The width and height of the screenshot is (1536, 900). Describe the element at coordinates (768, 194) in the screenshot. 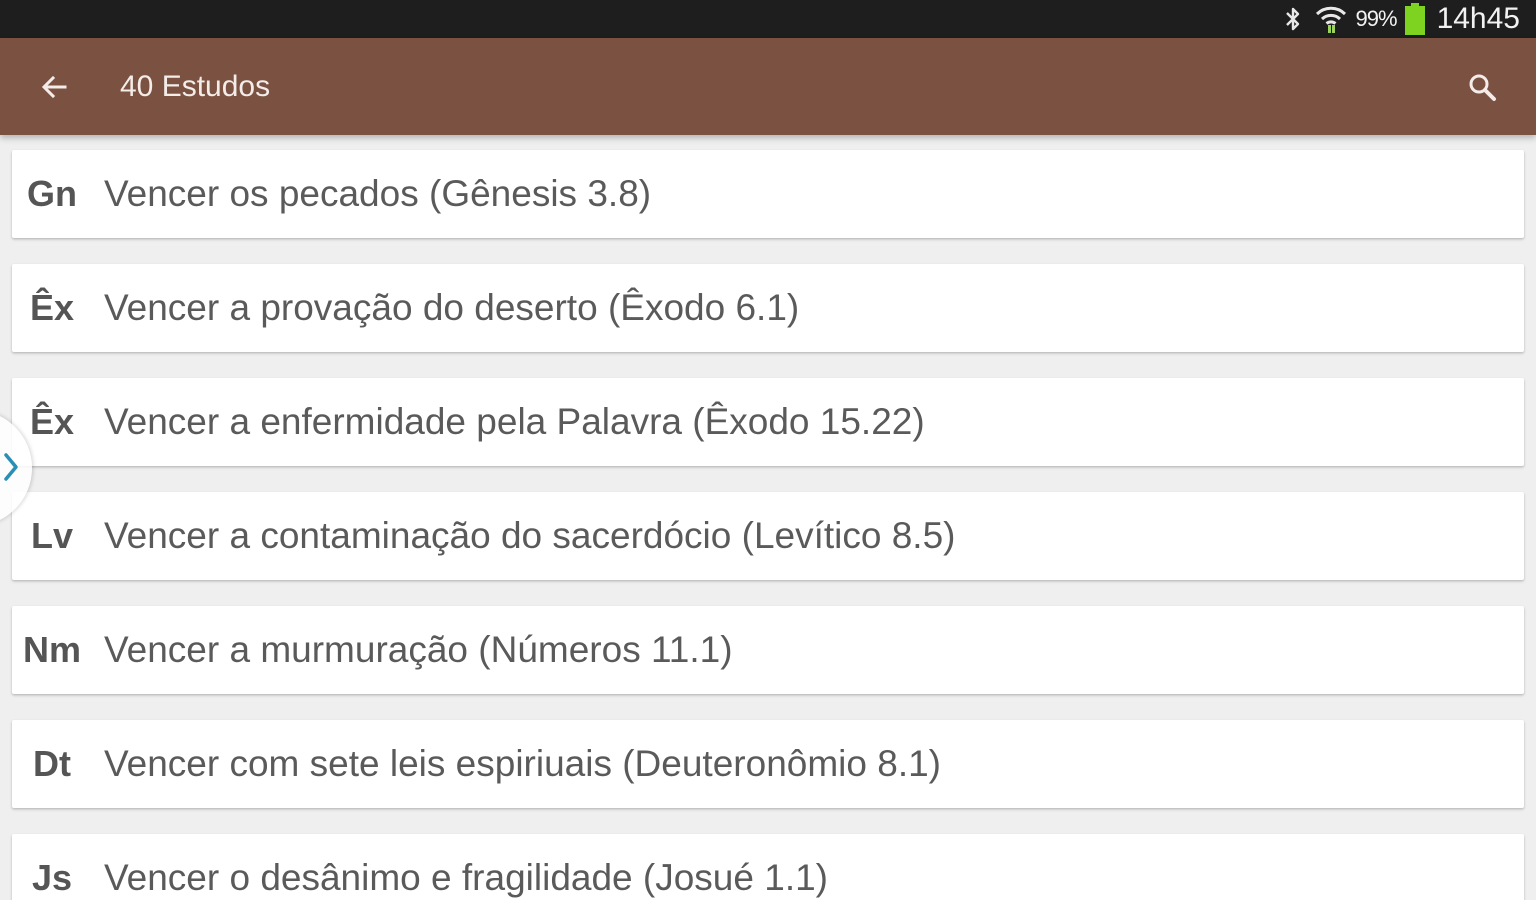

I see `list-item: Gn Vencer os pecados (Gênesis 3.8)` at that location.